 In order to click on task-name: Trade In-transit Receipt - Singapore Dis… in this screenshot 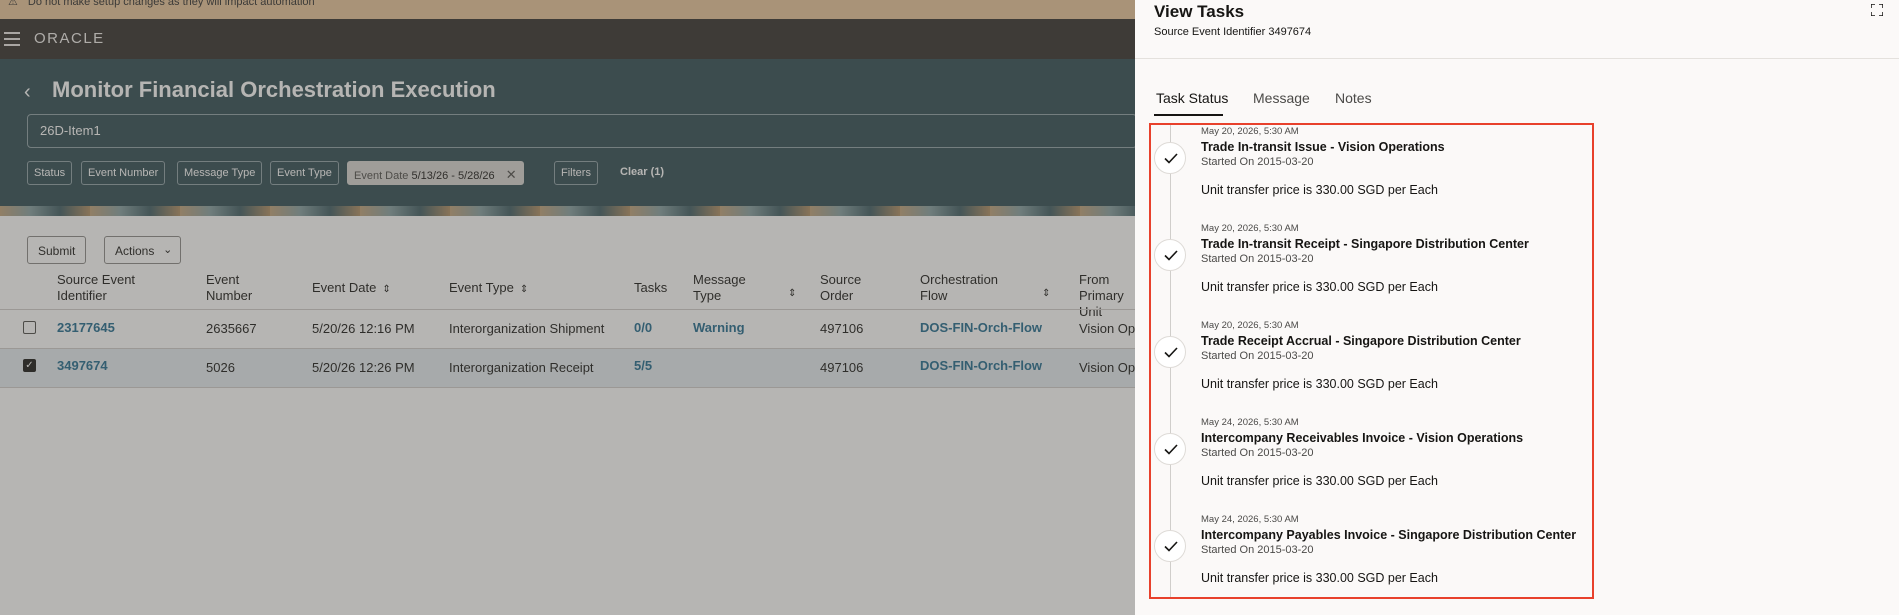, I will do `click(1365, 244)`.